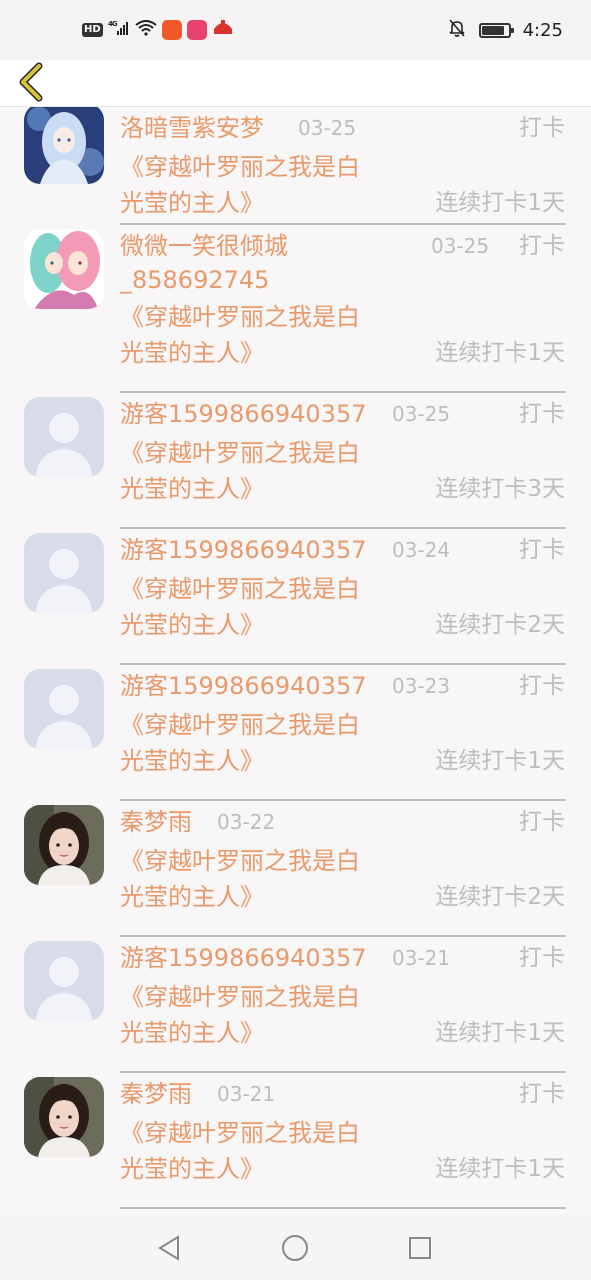 The height and width of the screenshot is (1280, 591). Describe the element at coordinates (457, 30) in the screenshot. I see `mute-bell-icon` at that location.